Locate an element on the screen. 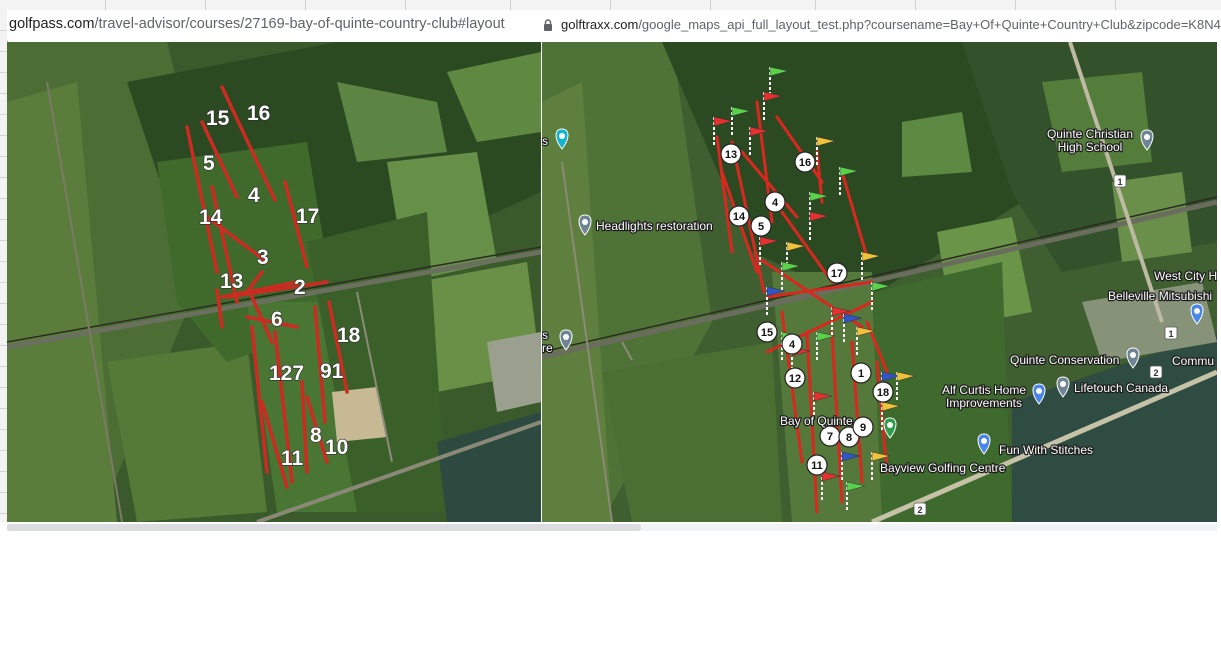  hole-marker-label: 1 is located at coordinates (861, 374).